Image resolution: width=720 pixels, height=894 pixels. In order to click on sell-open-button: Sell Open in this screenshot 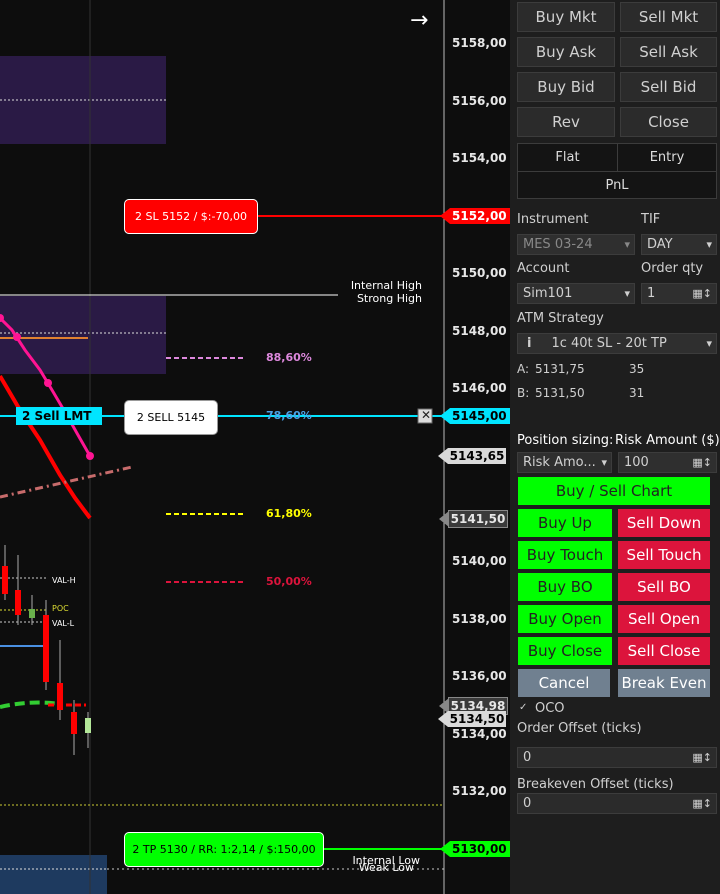, I will do `click(664, 619)`.